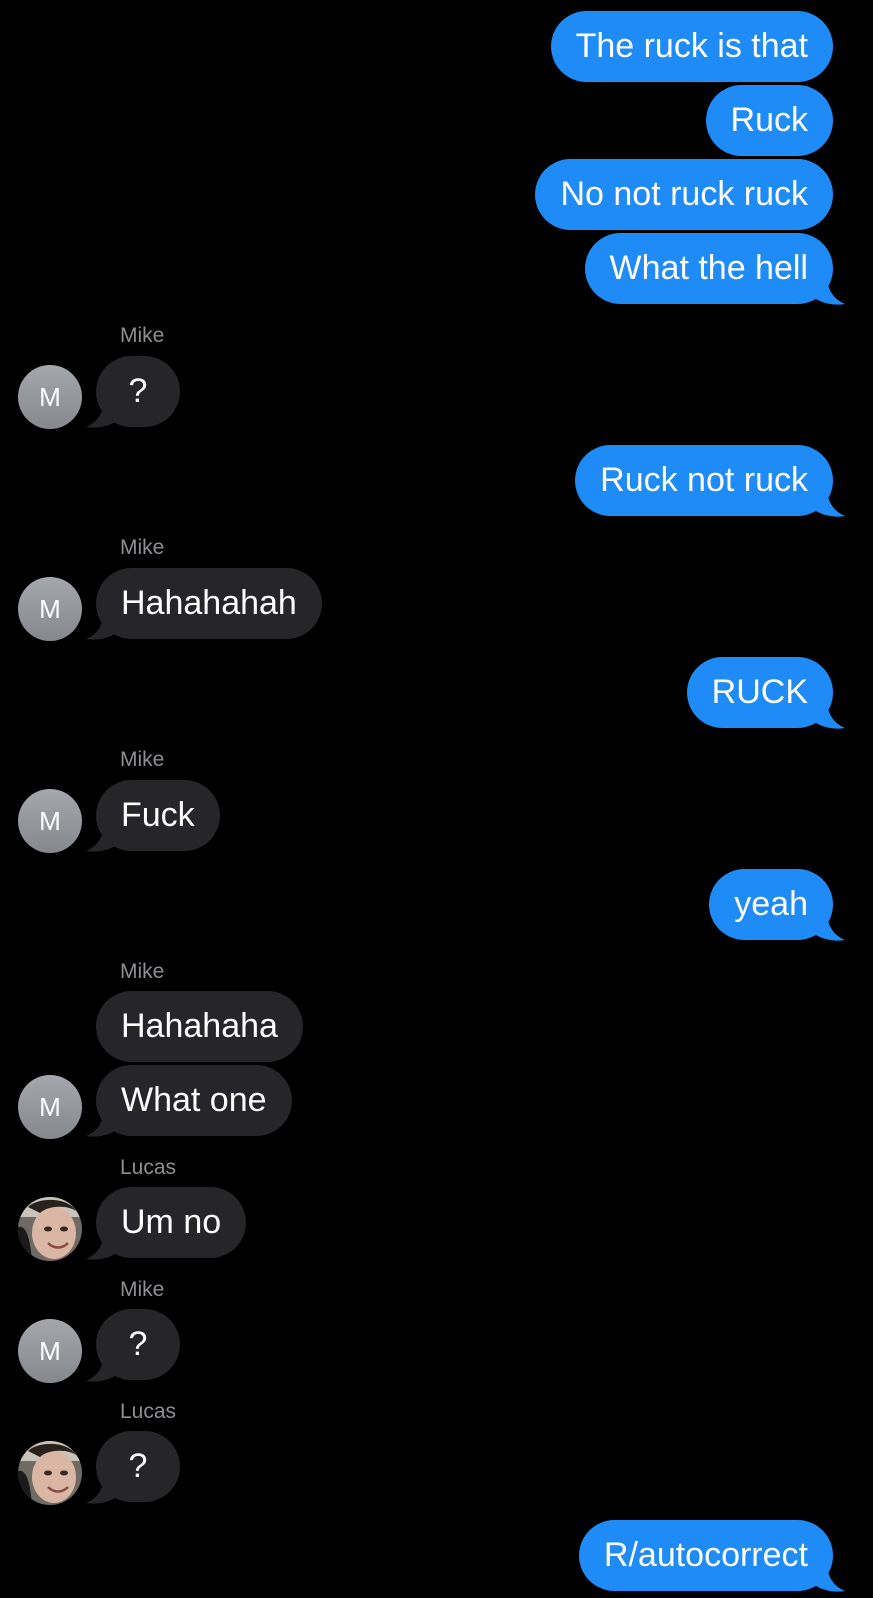 This screenshot has width=873, height=1598. I want to click on message-text: Hahahaha, so click(199, 1026).